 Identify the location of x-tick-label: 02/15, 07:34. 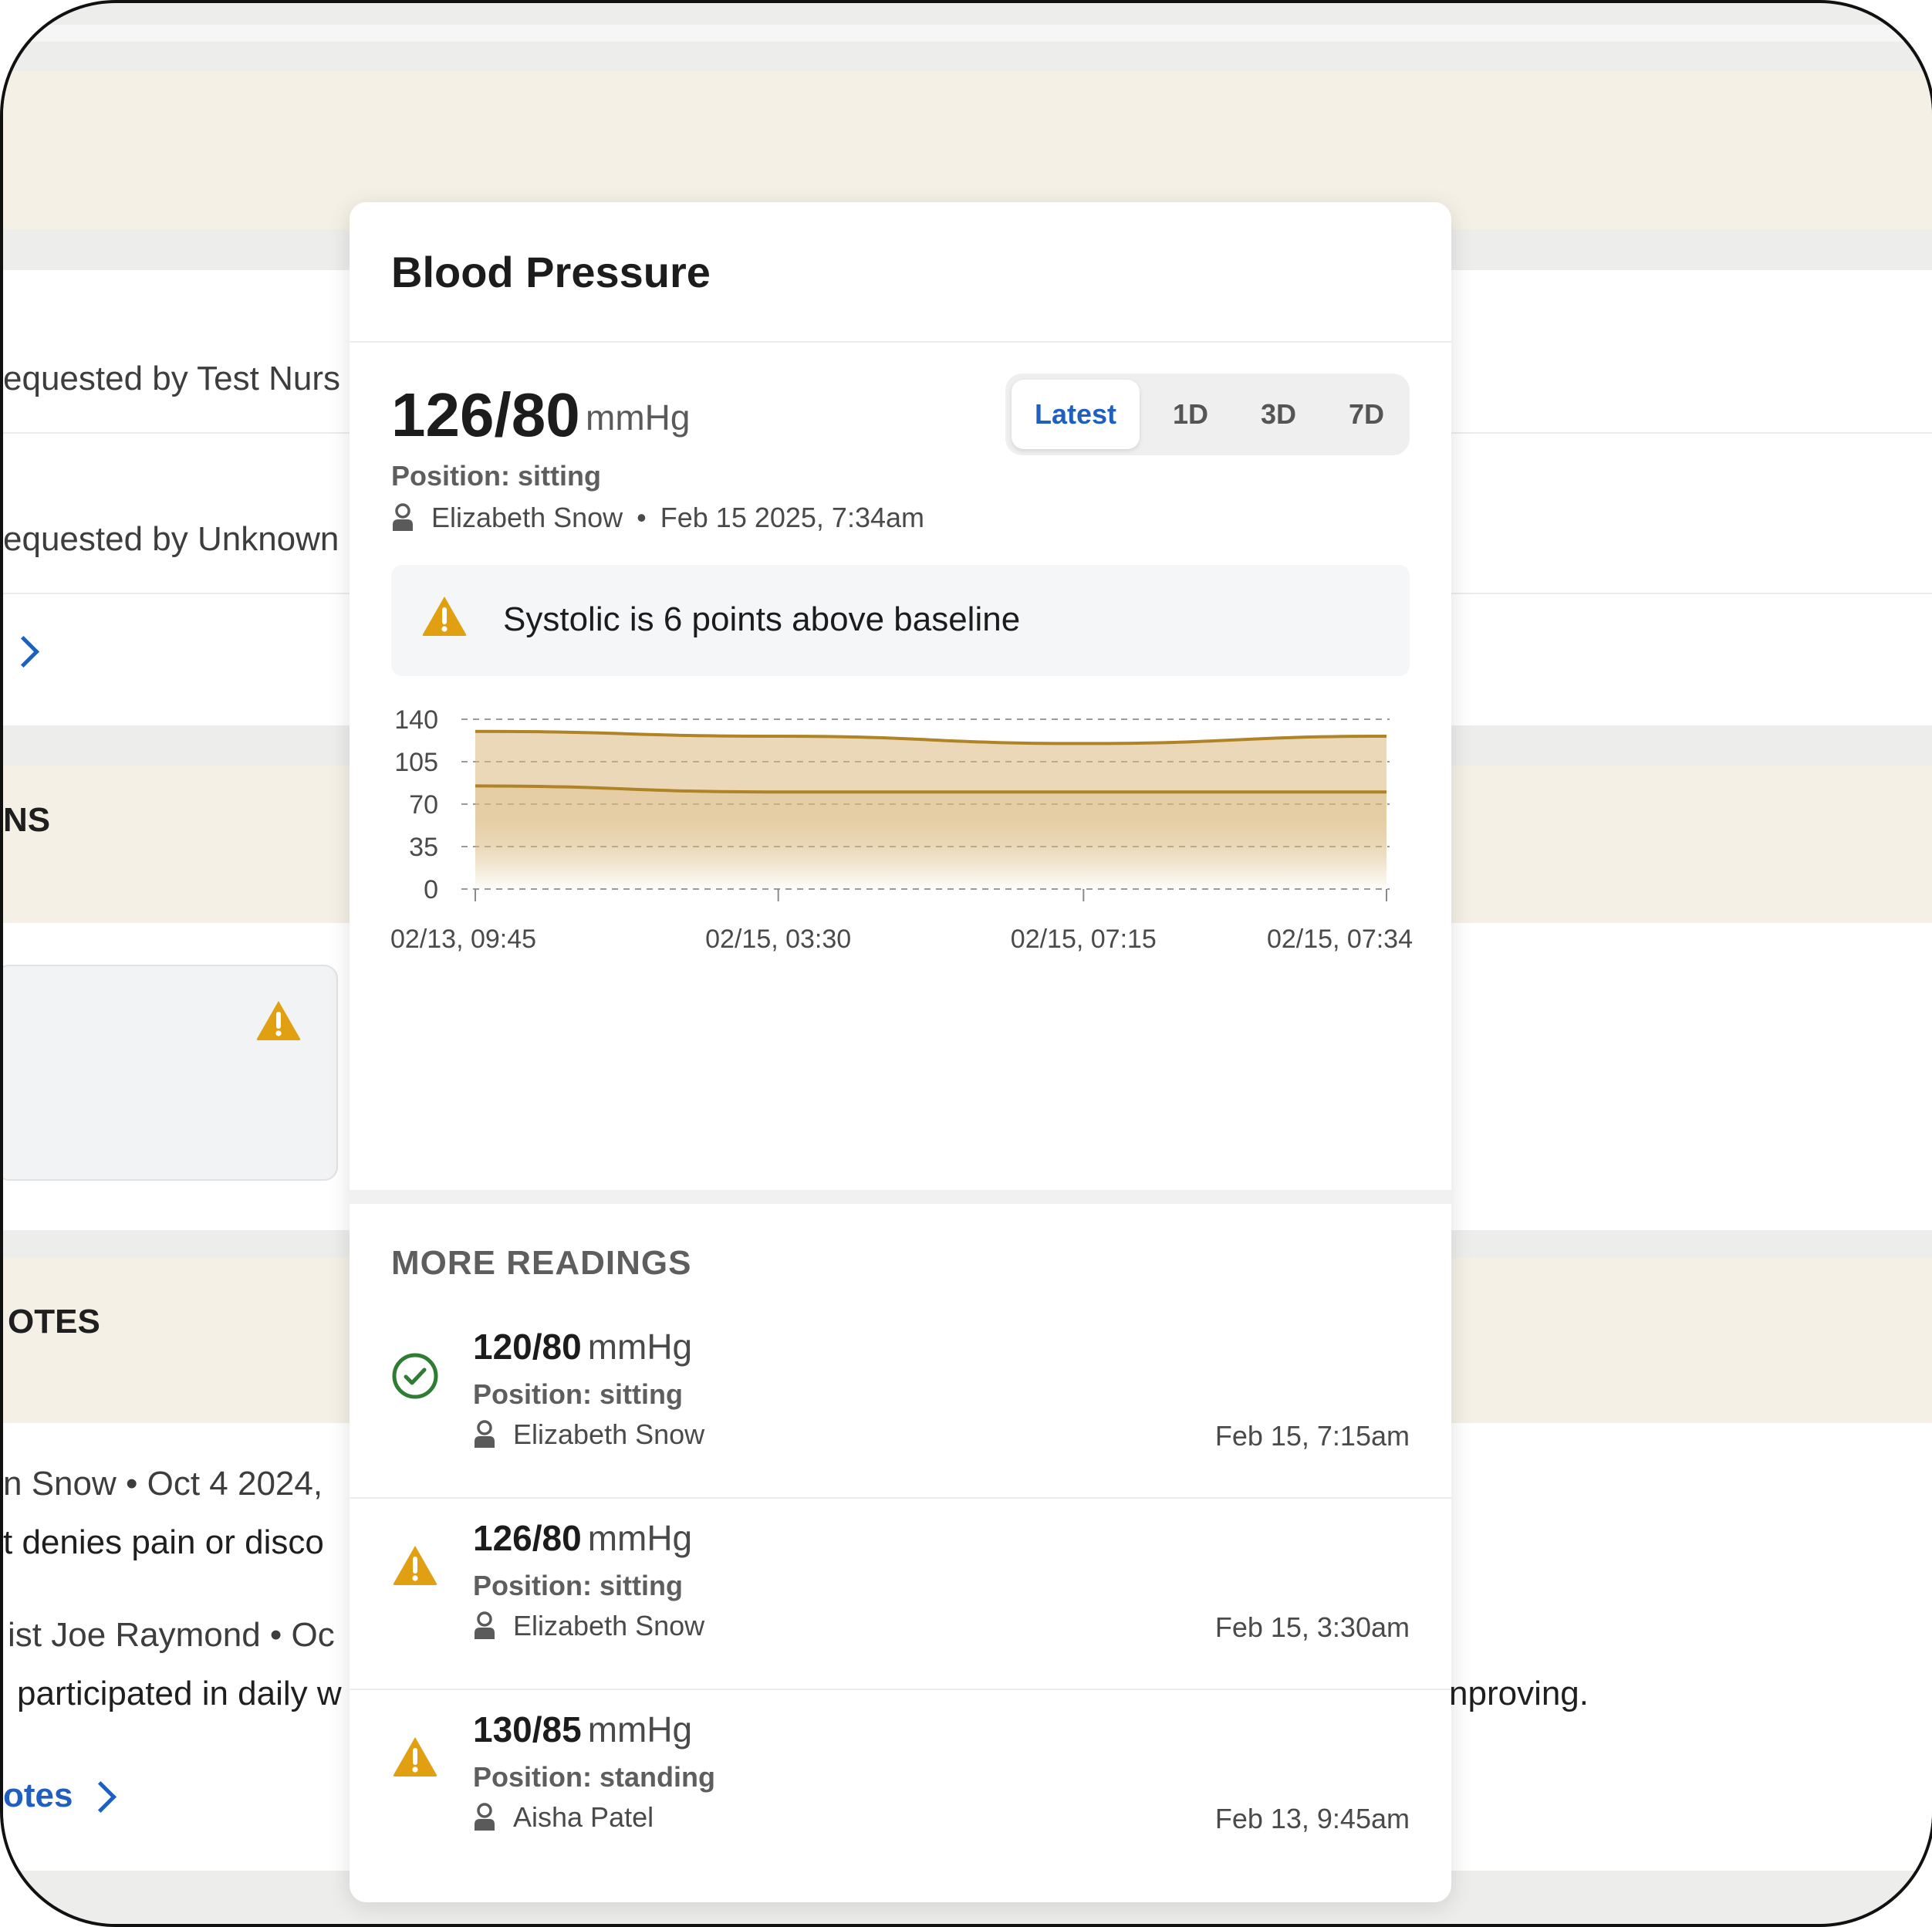
(1340, 939).